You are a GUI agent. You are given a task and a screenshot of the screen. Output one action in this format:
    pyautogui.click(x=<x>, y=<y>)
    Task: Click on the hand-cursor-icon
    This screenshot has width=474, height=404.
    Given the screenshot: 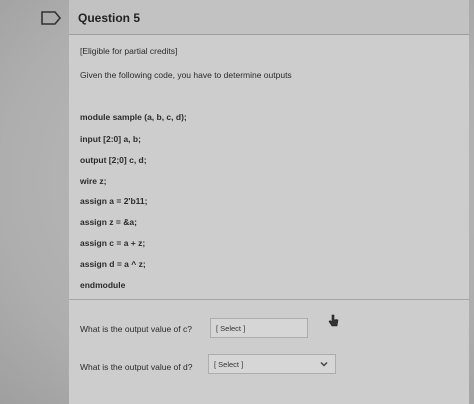 What is the action you would take?
    pyautogui.click(x=333, y=320)
    